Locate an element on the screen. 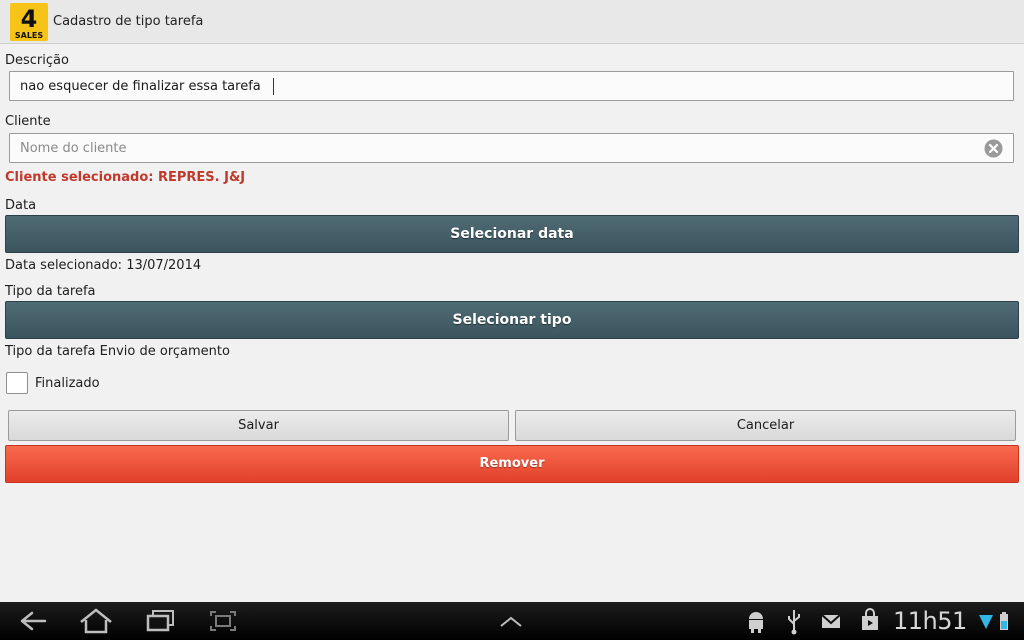 Image resolution: width=1024 pixels, height=640 pixels. finalizado-label: Finalizado is located at coordinates (67, 383).